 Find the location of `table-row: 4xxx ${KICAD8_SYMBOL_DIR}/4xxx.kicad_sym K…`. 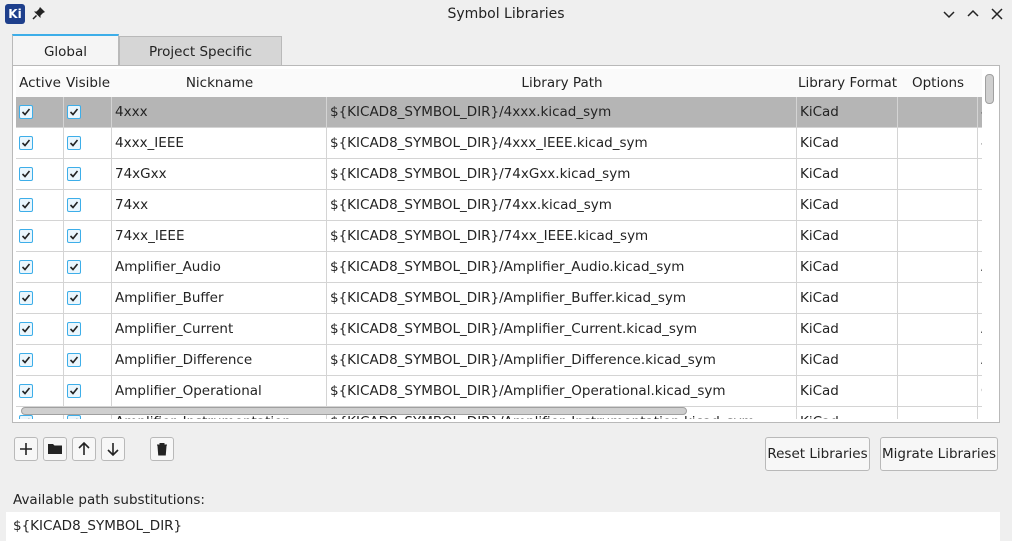

table-row: 4xxx ${KICAD8_SYMBOL_DIR}/4xxx.kicad_sym K… is located at coordinates (499, 112).